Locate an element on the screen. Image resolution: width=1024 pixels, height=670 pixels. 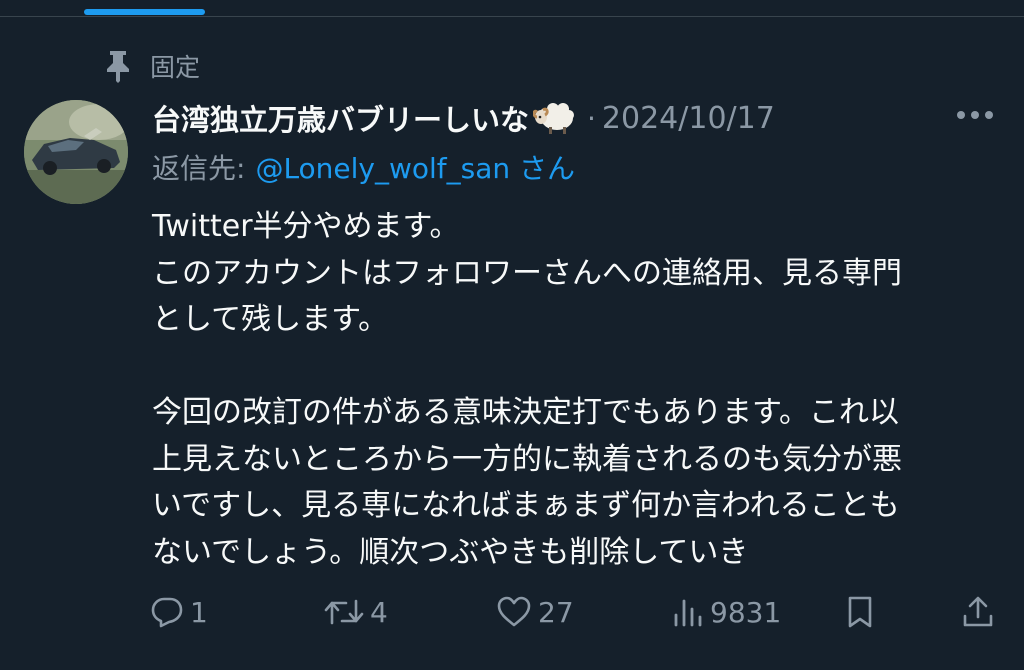
reply-to-line: 返信先: @Lonely_wolf_san さん is located at coordinates (363, 167).